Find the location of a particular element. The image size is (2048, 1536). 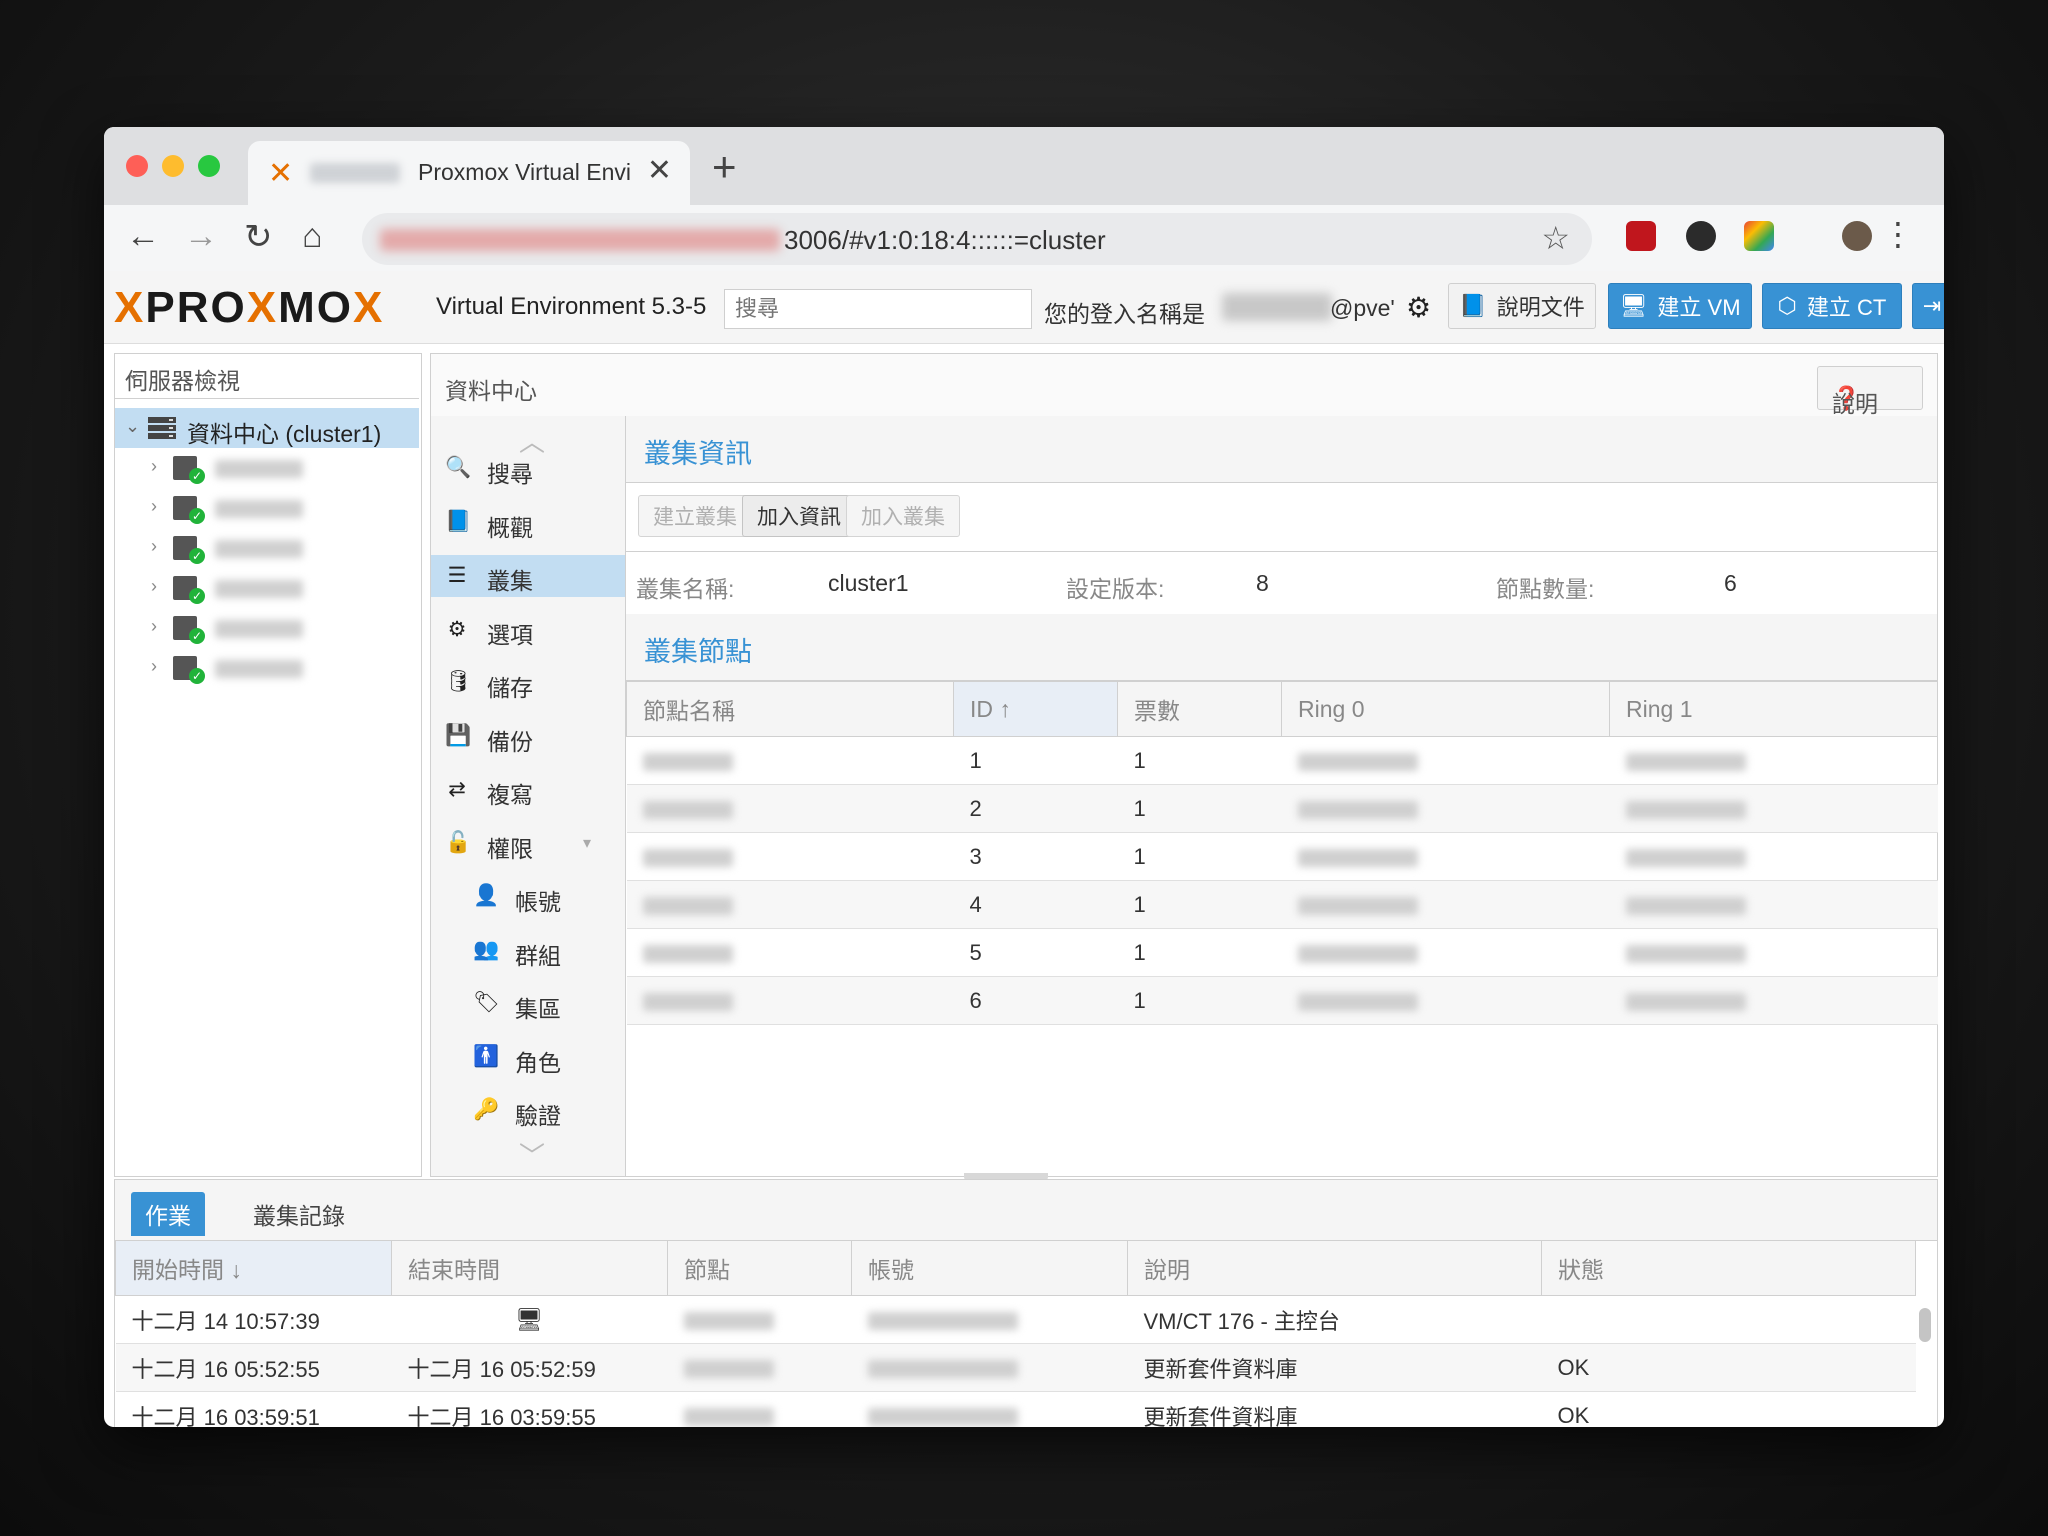

home-button: ⌂ is located at coordinates (312, 236).